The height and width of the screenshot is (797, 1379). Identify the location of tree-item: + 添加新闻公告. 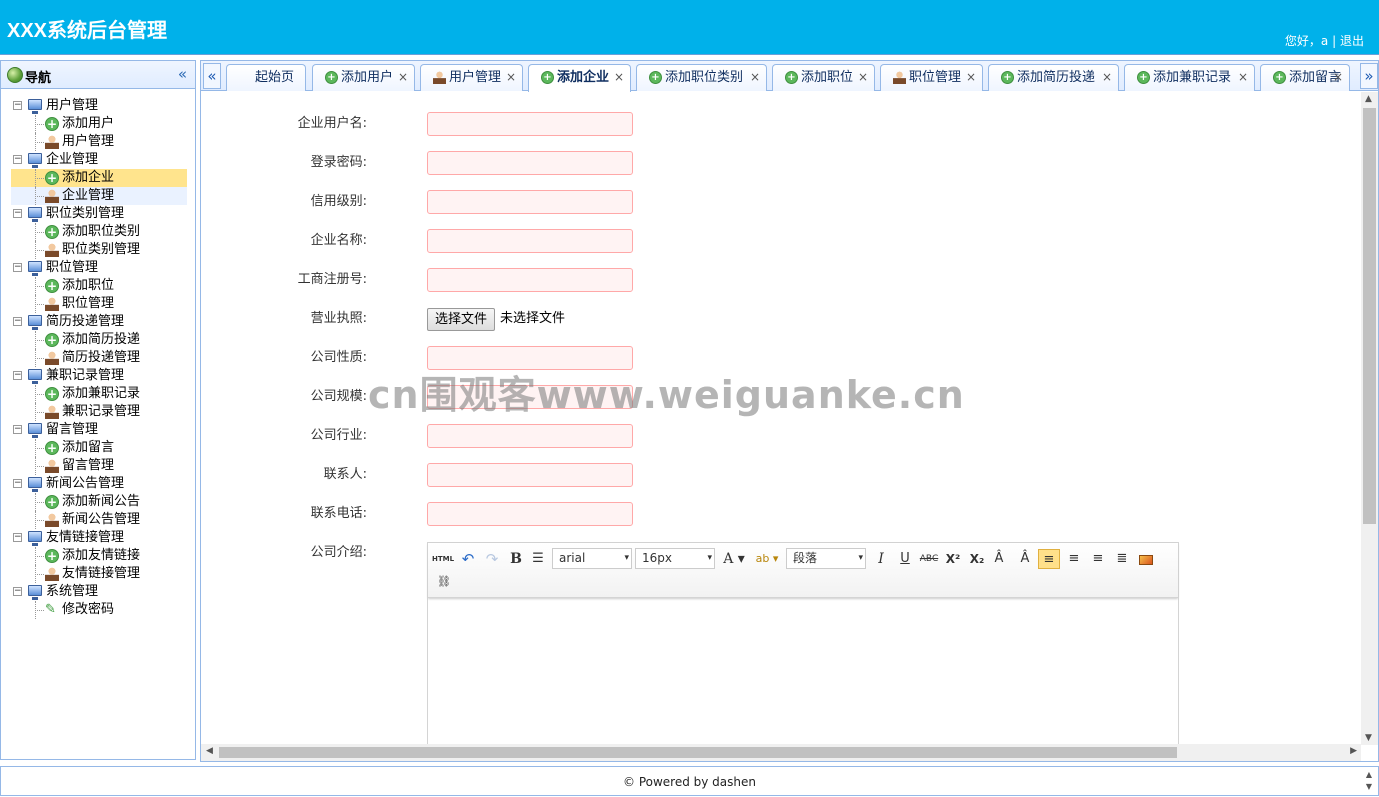
(99, 502).